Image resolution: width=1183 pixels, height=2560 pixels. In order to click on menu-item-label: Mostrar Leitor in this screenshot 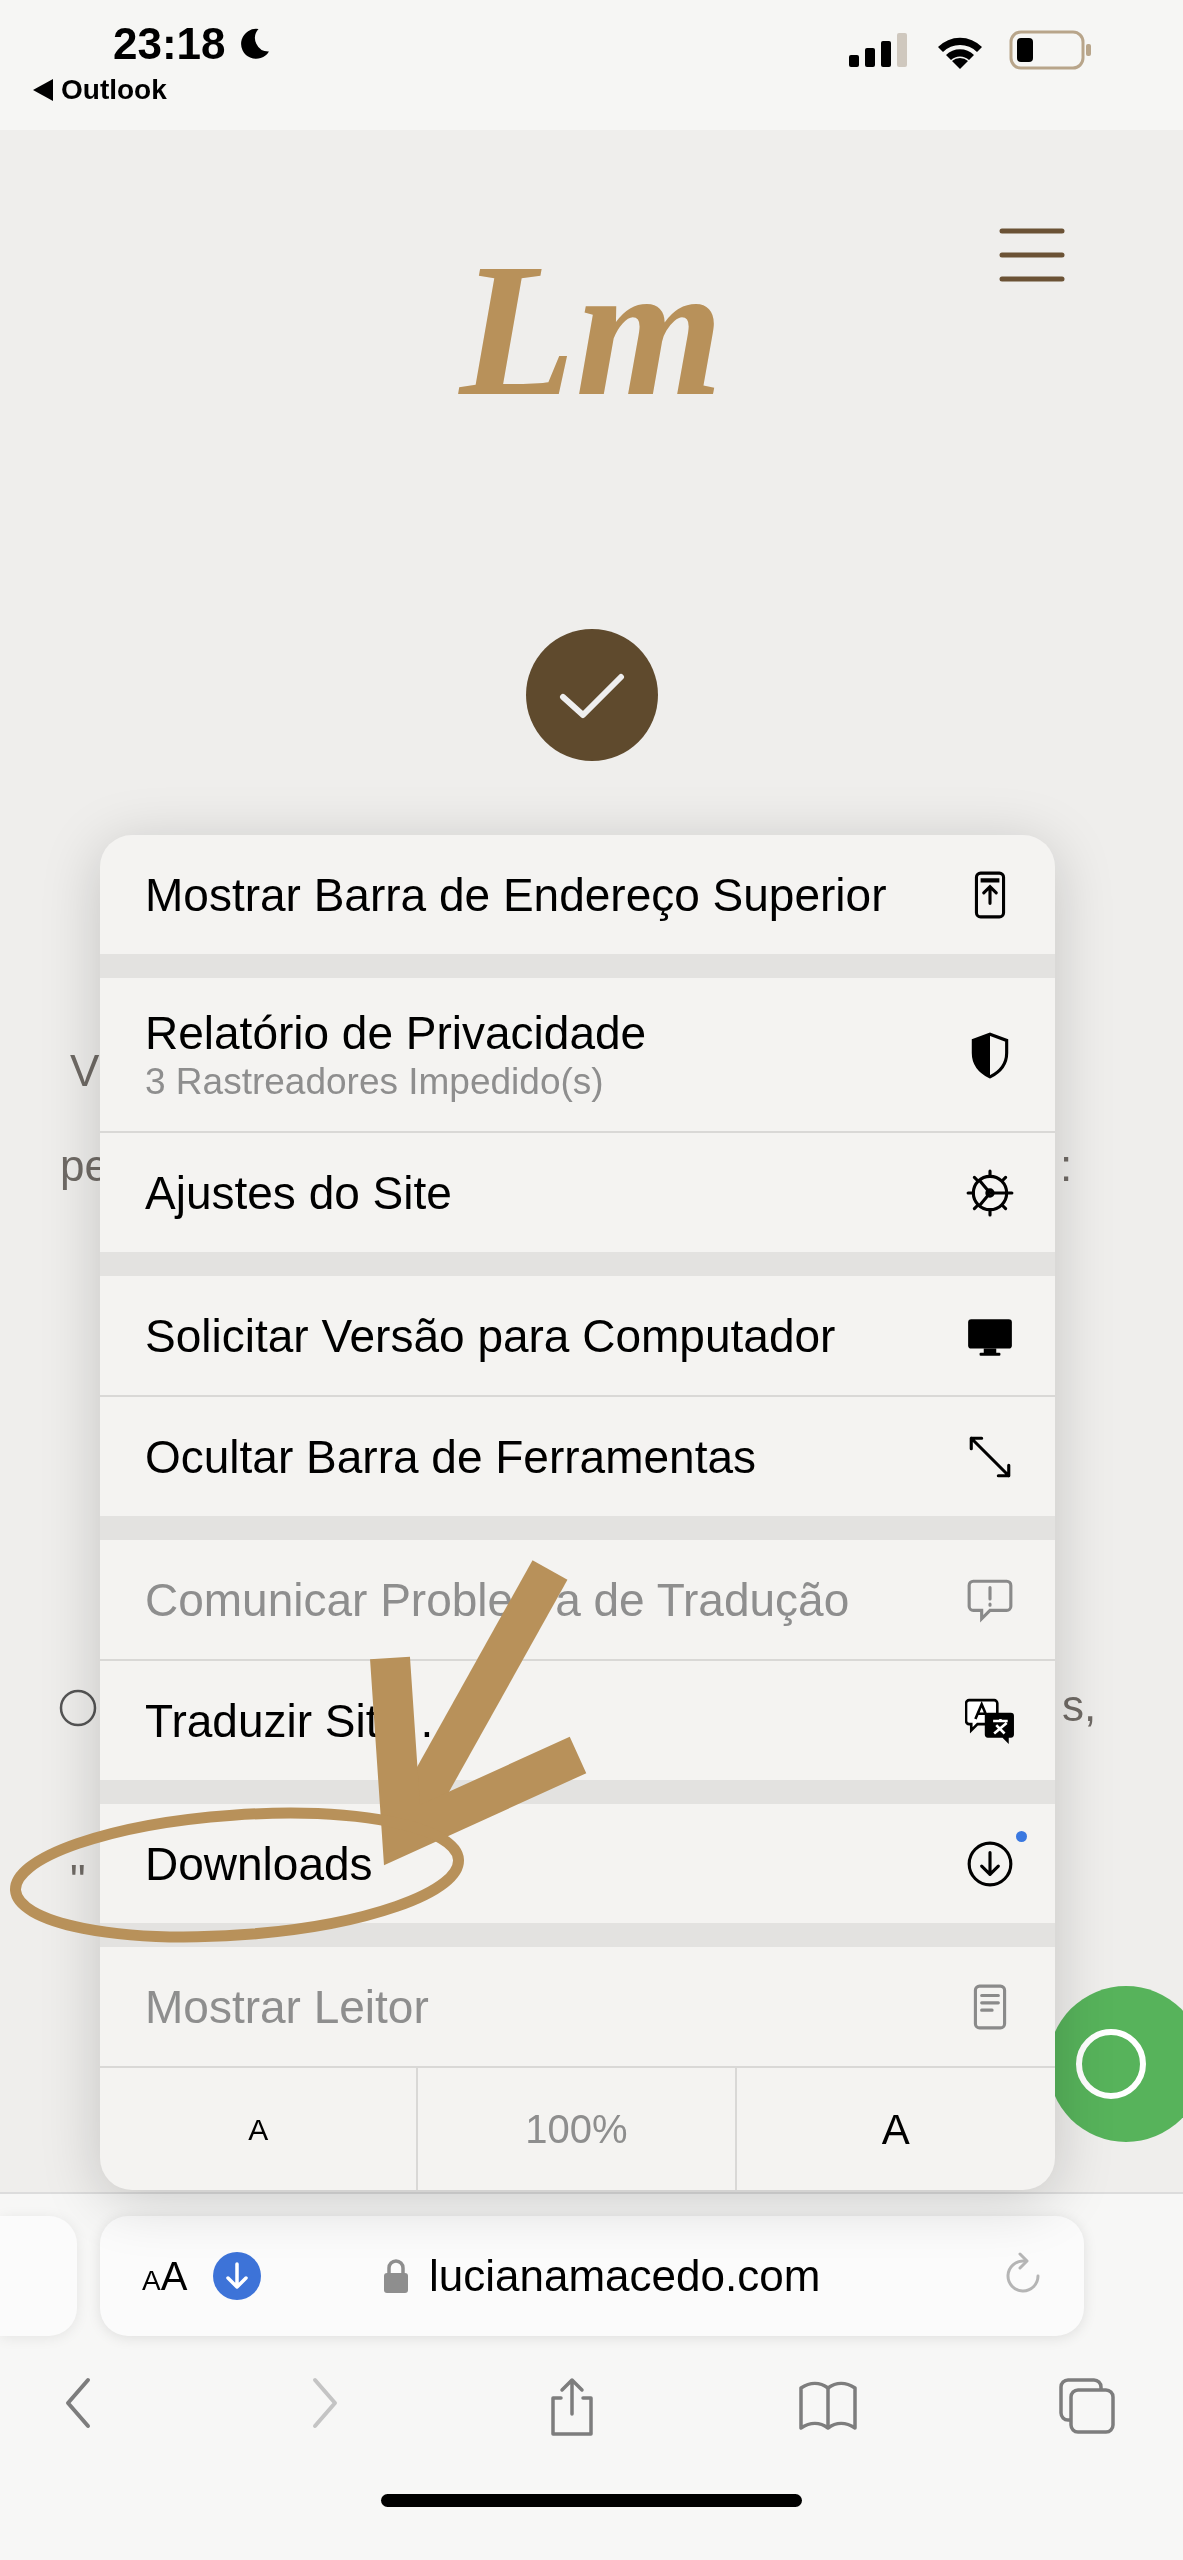, I will do `click(287, 2006)`.